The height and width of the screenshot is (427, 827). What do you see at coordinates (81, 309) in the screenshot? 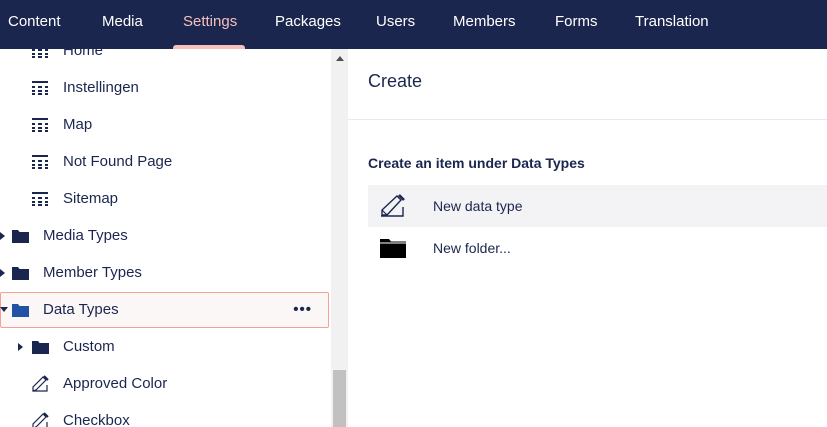
I see `tree-item-label: Data Types` at bounding box center [81, 309].